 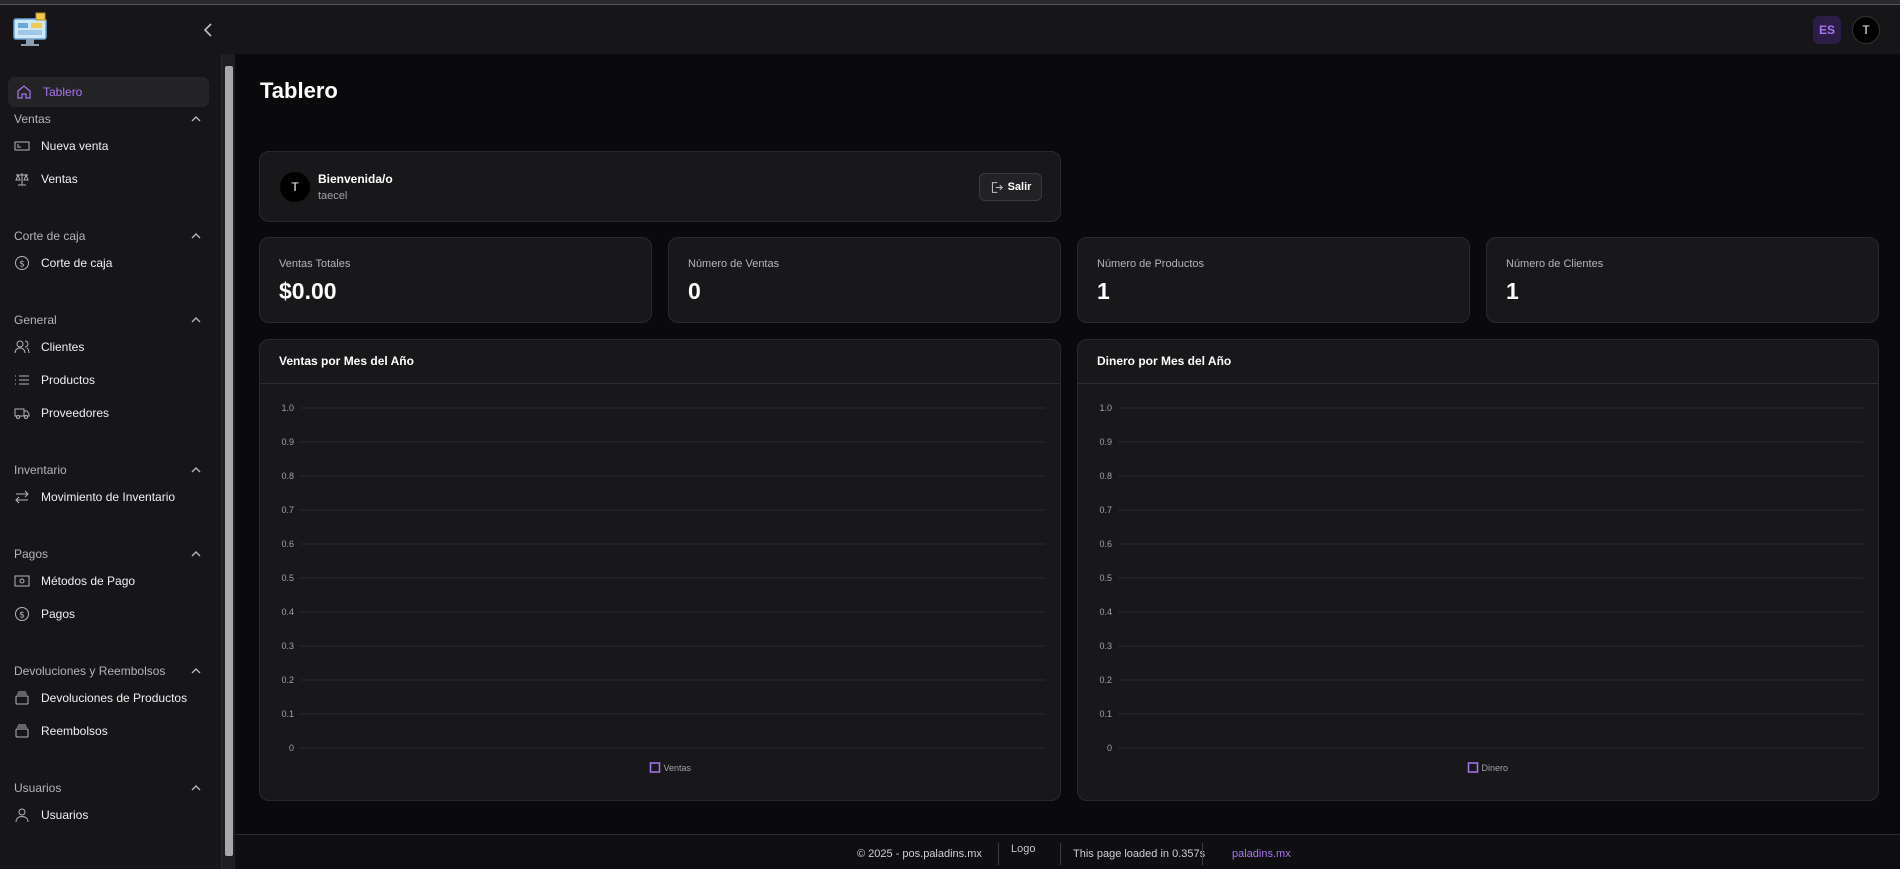 What do you see at coordinates (333, 196) in the screenshot?
I see `welcome-username: taecel` at bounding box center [333, 196].